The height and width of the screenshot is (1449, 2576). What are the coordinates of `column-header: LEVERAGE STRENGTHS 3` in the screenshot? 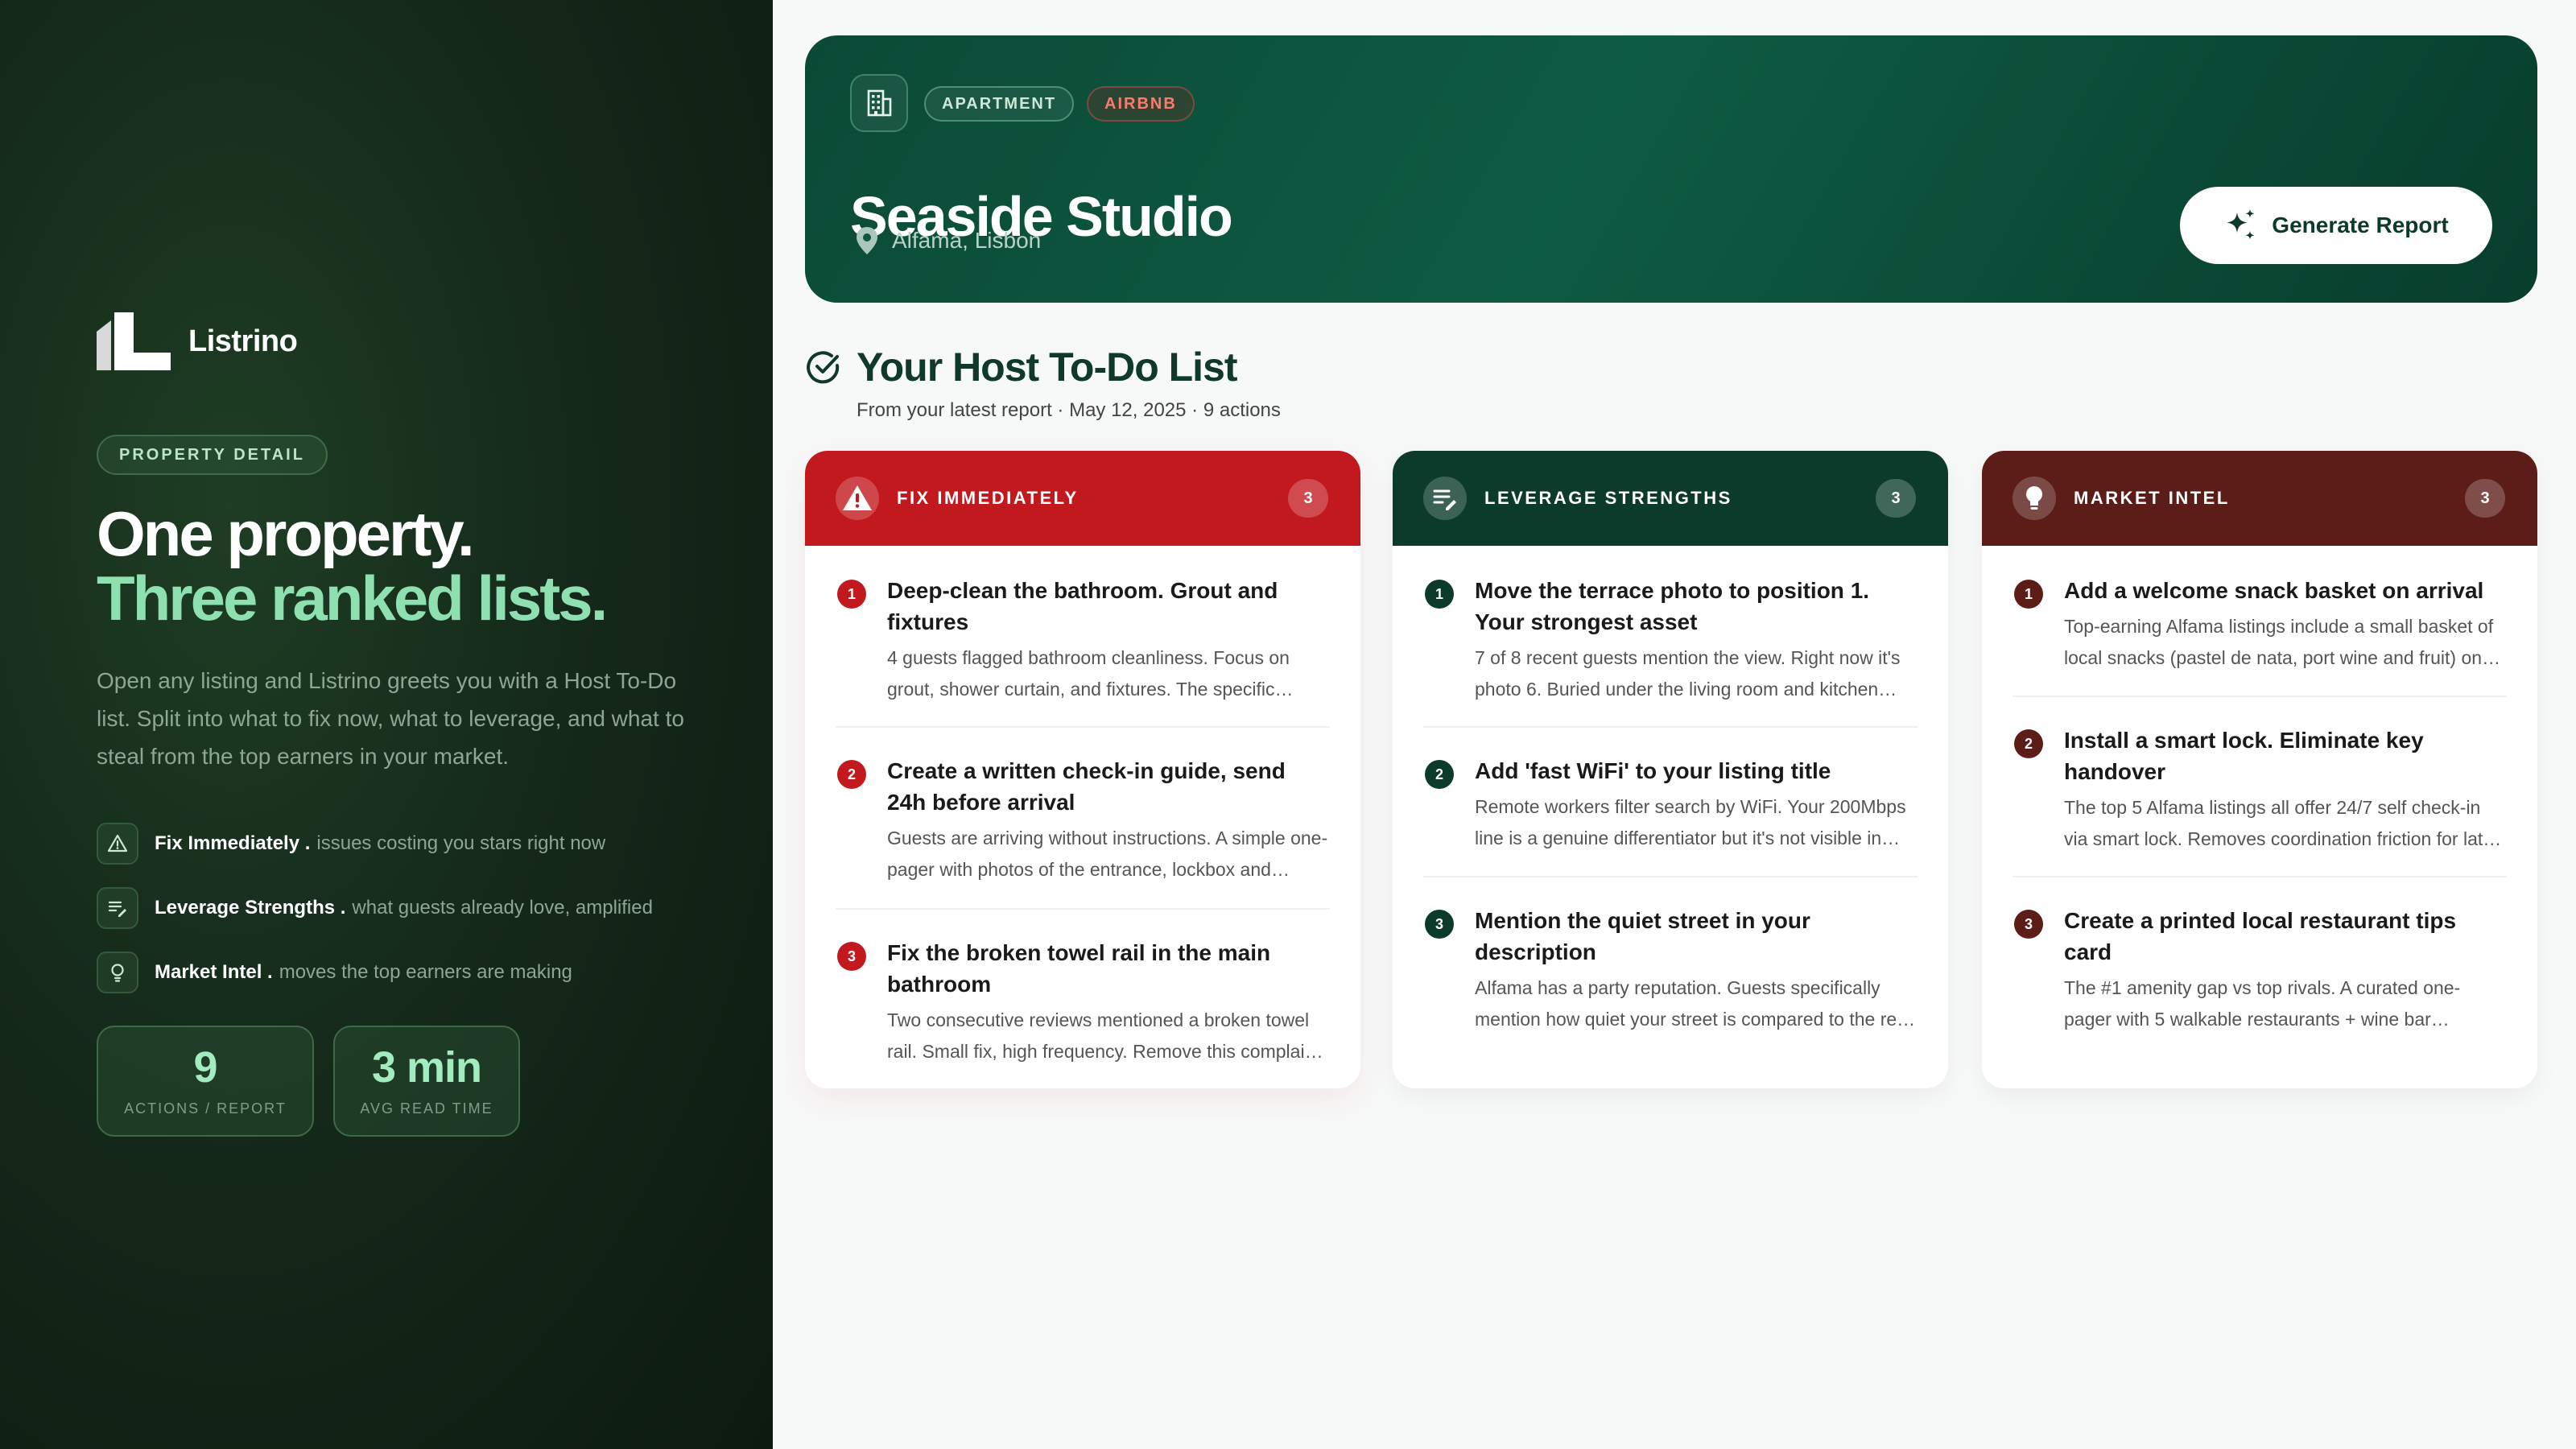 It's located at (1670, 498).